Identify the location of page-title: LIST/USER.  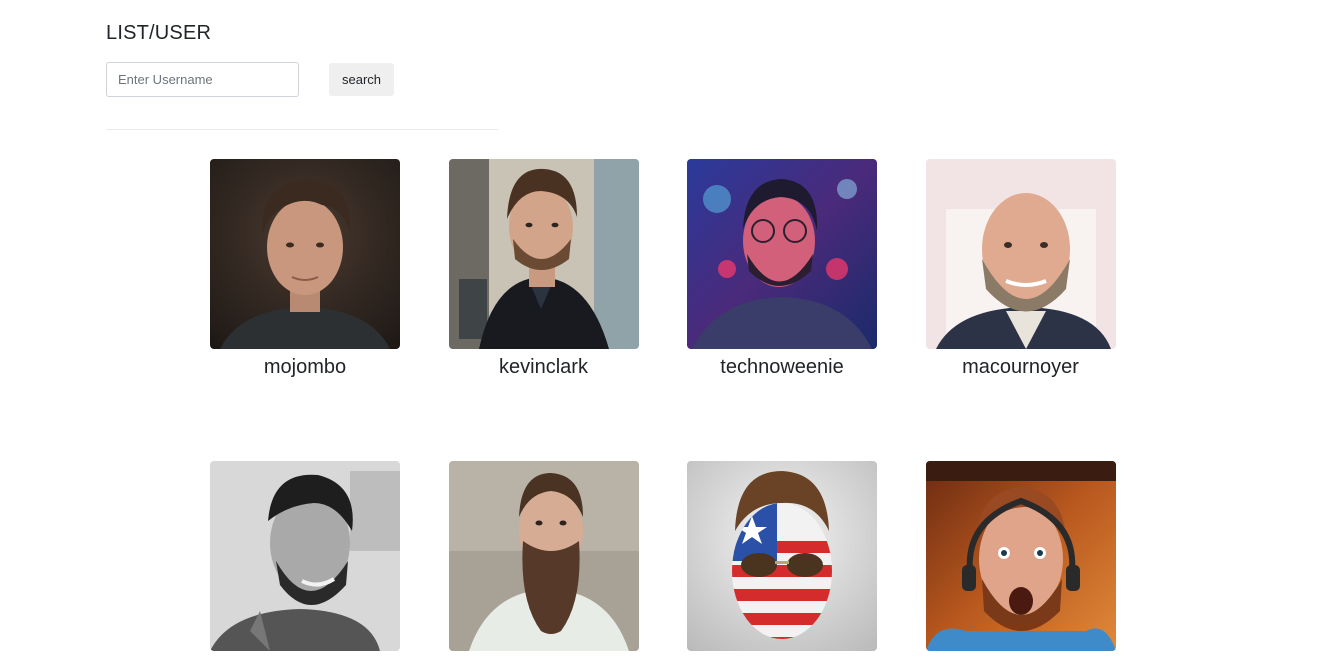
(159, 33).